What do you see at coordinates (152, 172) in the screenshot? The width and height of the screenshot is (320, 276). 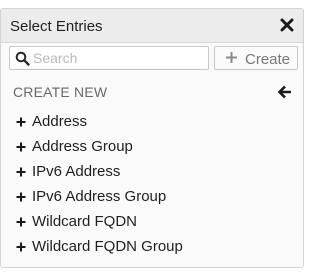 I see `list-item-ipv6-address: IPv6 Address` at bounding box center [152, 172].